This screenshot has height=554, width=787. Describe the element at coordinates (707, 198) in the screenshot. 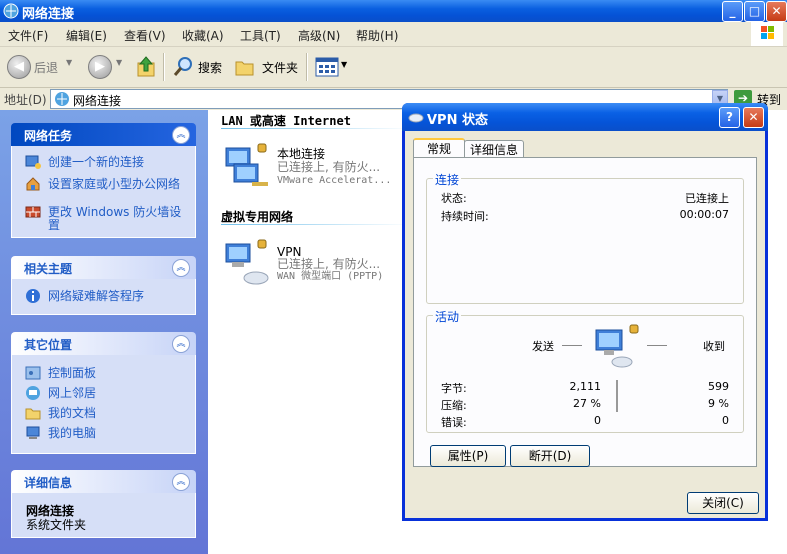

I see `status-value: 已连接上` at that location.